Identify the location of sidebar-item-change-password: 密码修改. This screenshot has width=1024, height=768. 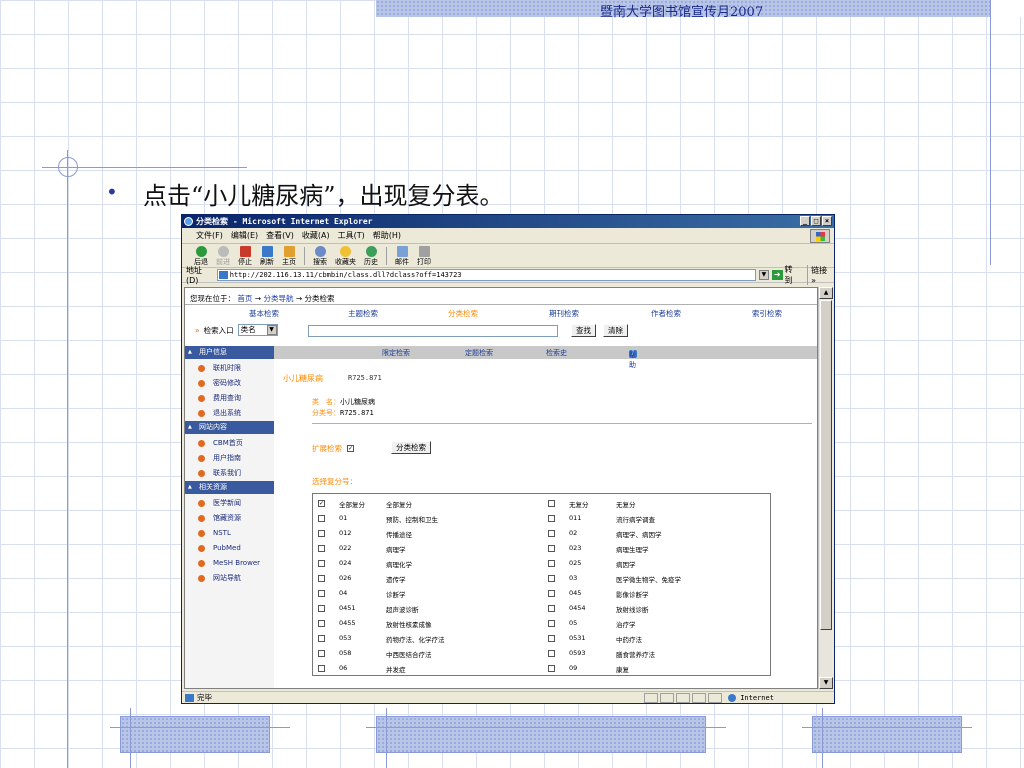
(229, 383).